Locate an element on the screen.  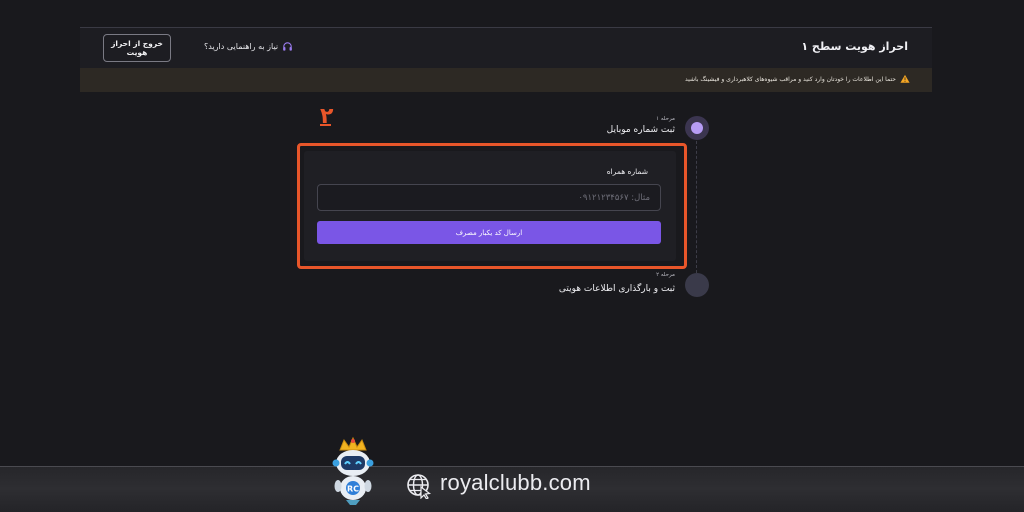
step-1-indicator is located at coordinates (697, 128).